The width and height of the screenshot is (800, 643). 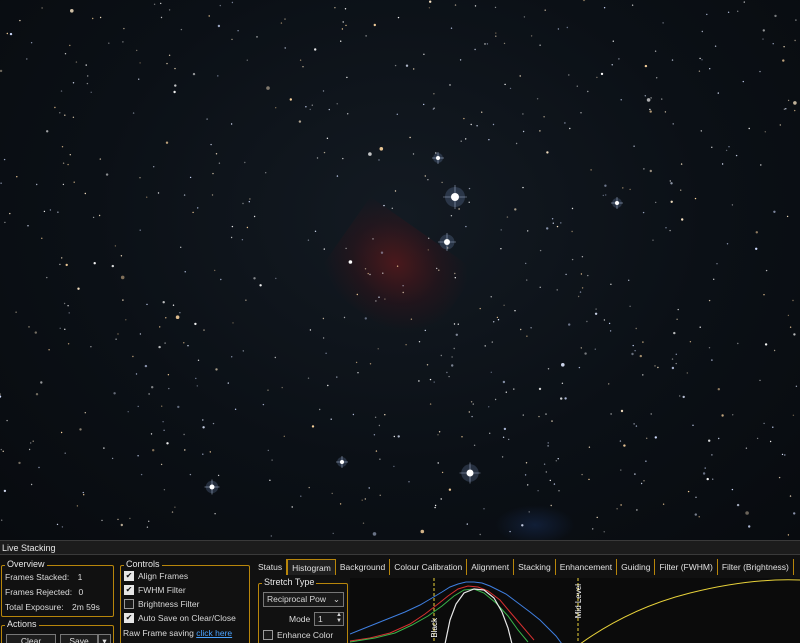 What do you see at coordinates (37, 577) in the screenshot?
I see `frames-stacked-label: Frames Stacked:` at bounding box center [37, 577].